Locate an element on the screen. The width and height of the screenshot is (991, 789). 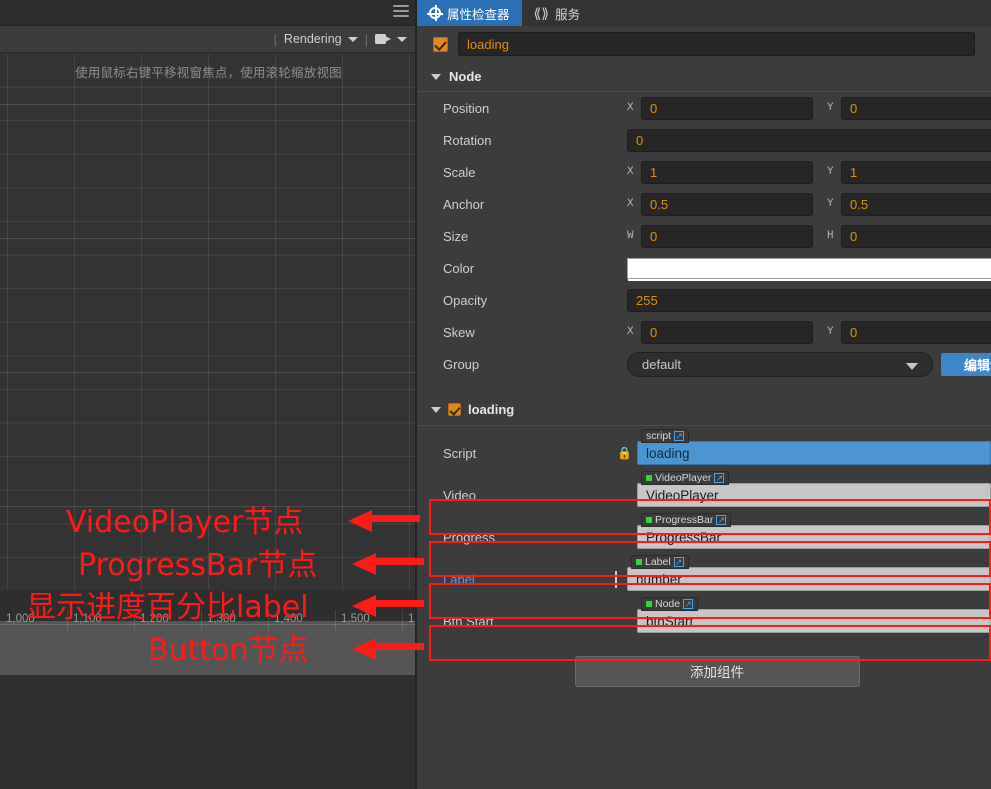
rendering-label: Rendering is located at coordinates (312, 39).